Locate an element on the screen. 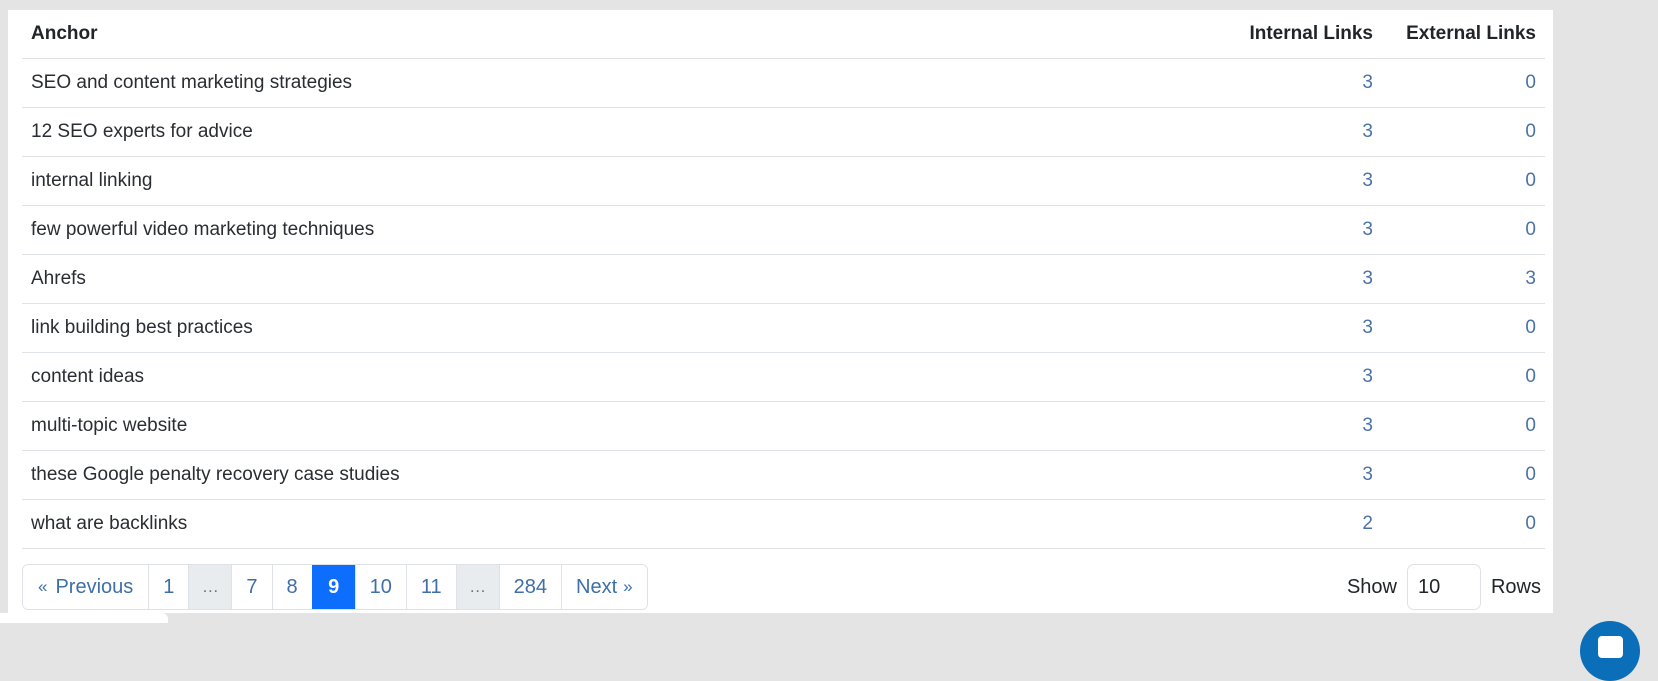 Image resolution: width=1658 pixels, height=681 pixels. anchor-cell: SEO and content marketing strategies is located at coordinates (620, 83).